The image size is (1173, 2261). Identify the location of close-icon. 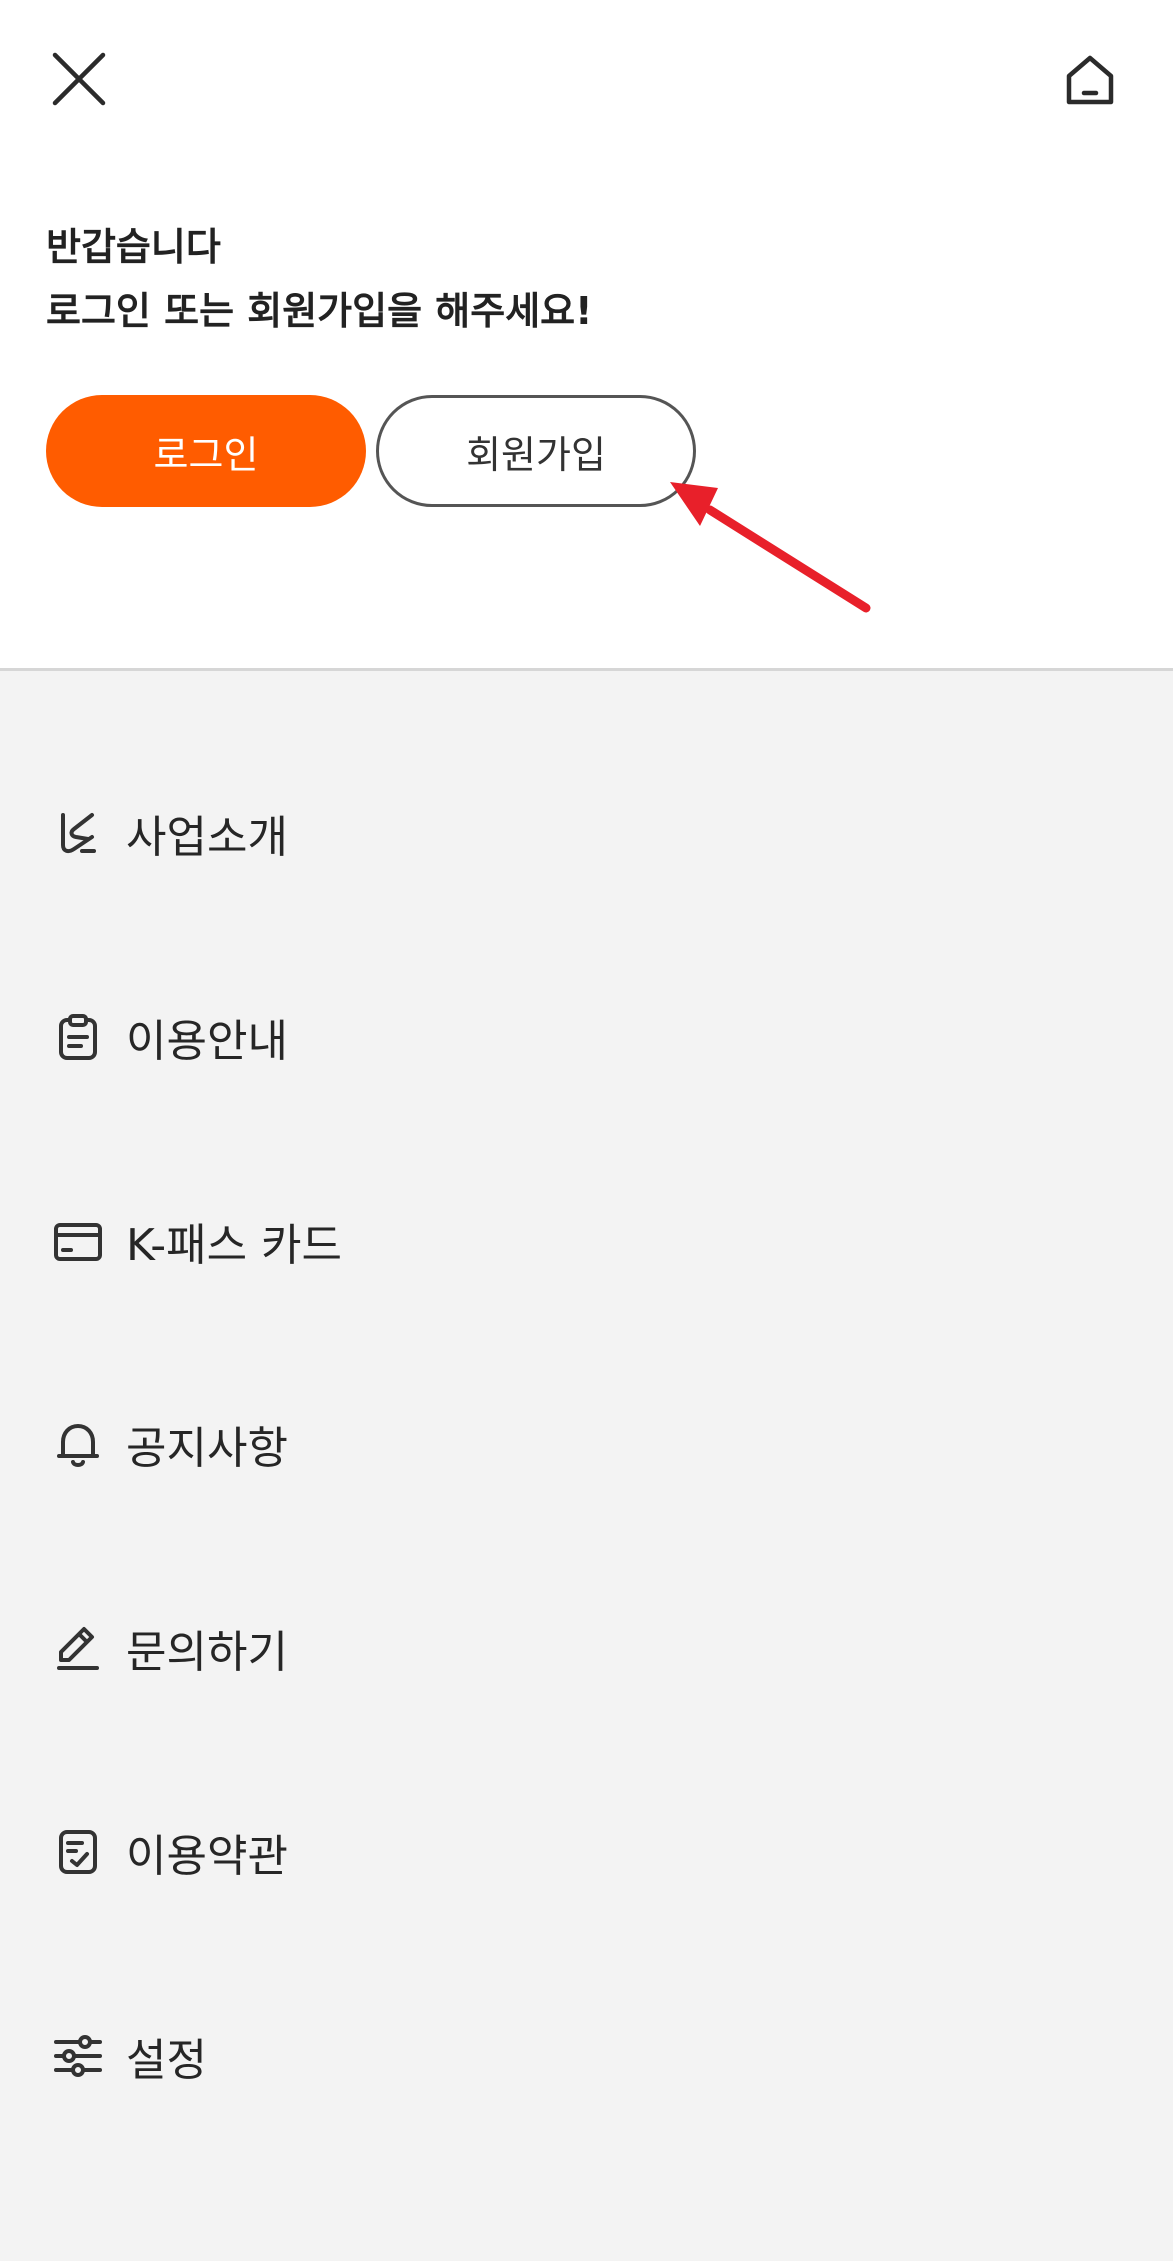
(79, 79).